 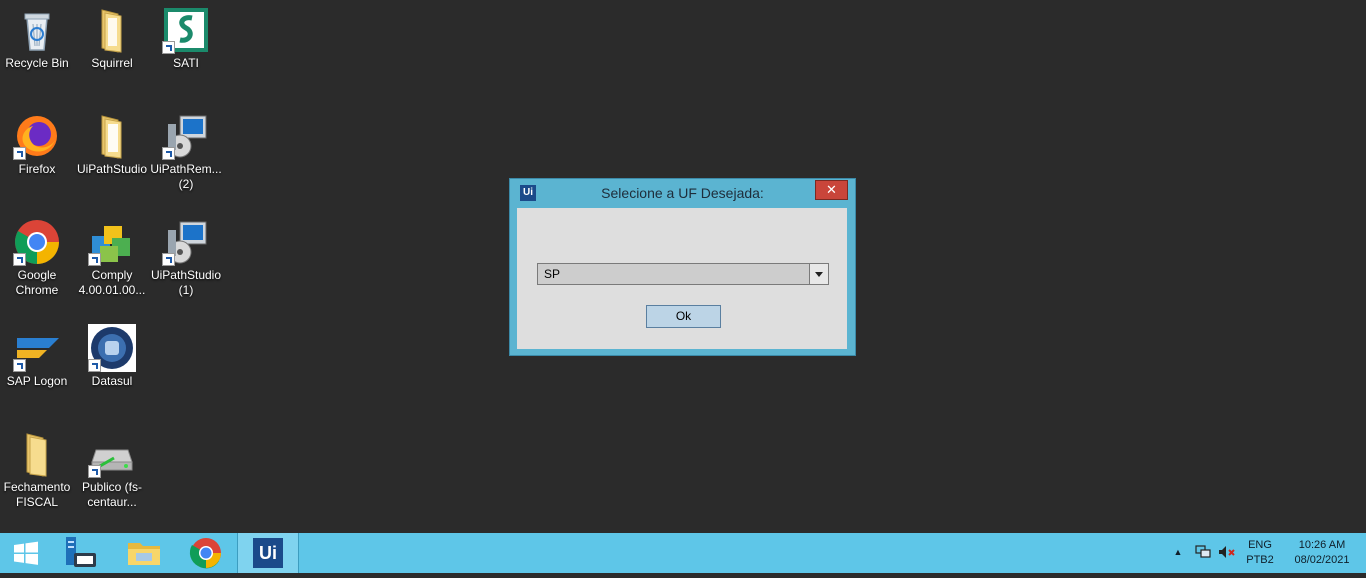 I want to click on clock-date: 08/02/2021, so click(x=1322, y=560).